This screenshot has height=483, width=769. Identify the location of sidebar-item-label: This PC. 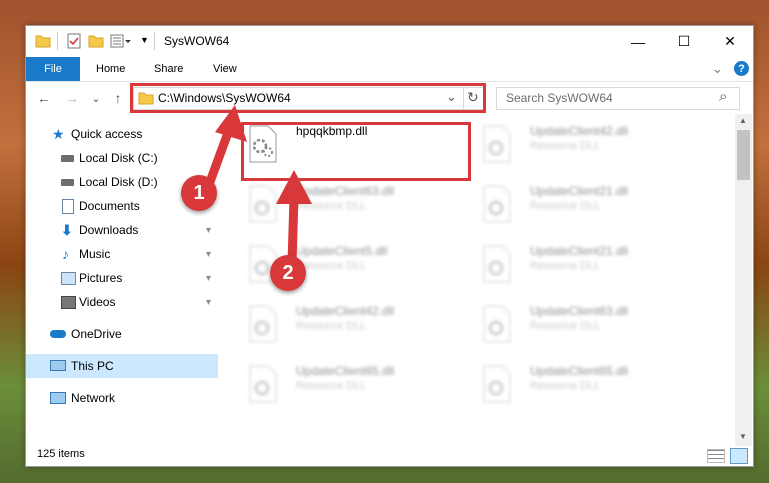
(92, 366).